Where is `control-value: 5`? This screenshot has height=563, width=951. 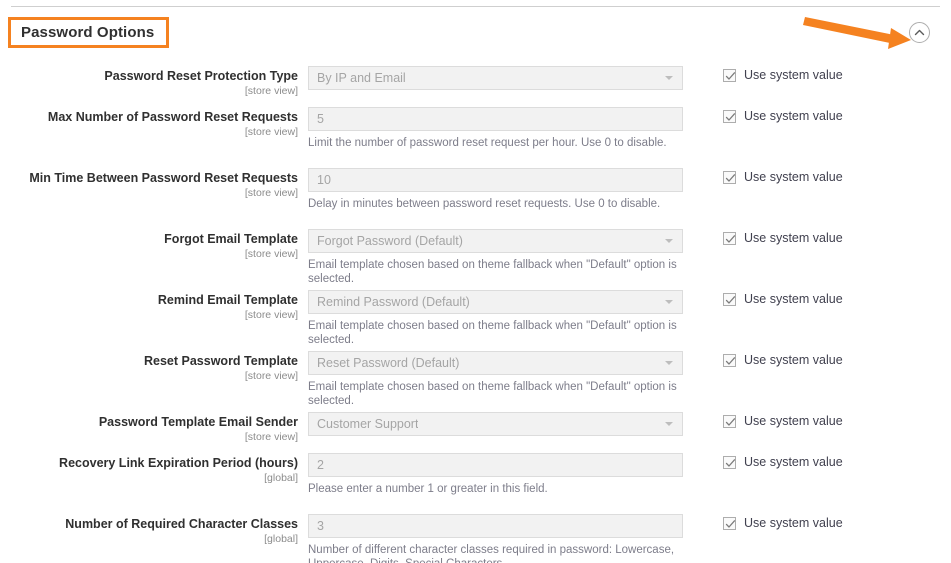 control-value: 5 is located at coordinates (320, 119).